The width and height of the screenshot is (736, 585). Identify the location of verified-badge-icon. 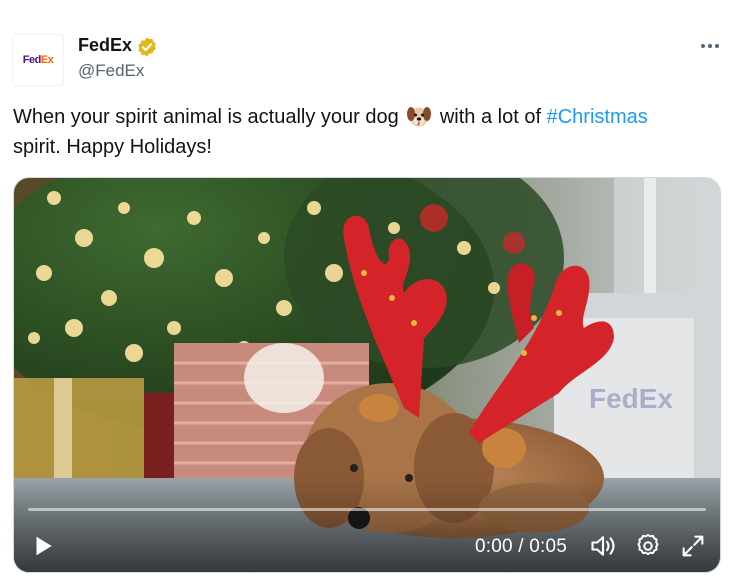
(147, 47).